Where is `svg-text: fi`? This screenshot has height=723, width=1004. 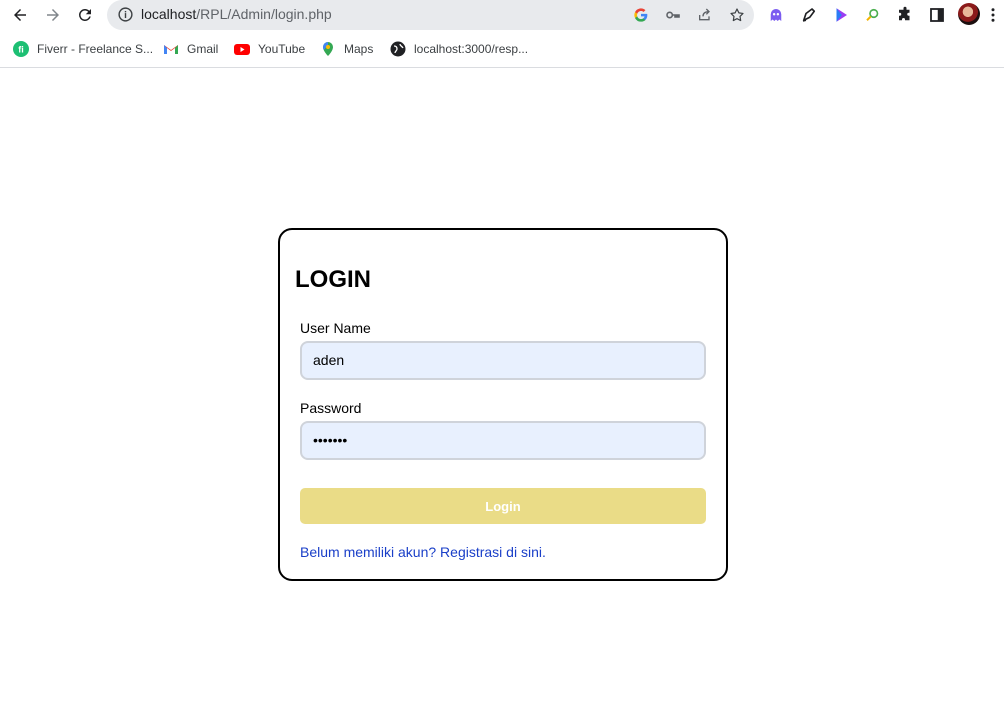
svg-text: fi is located at coordinates (21, 50).